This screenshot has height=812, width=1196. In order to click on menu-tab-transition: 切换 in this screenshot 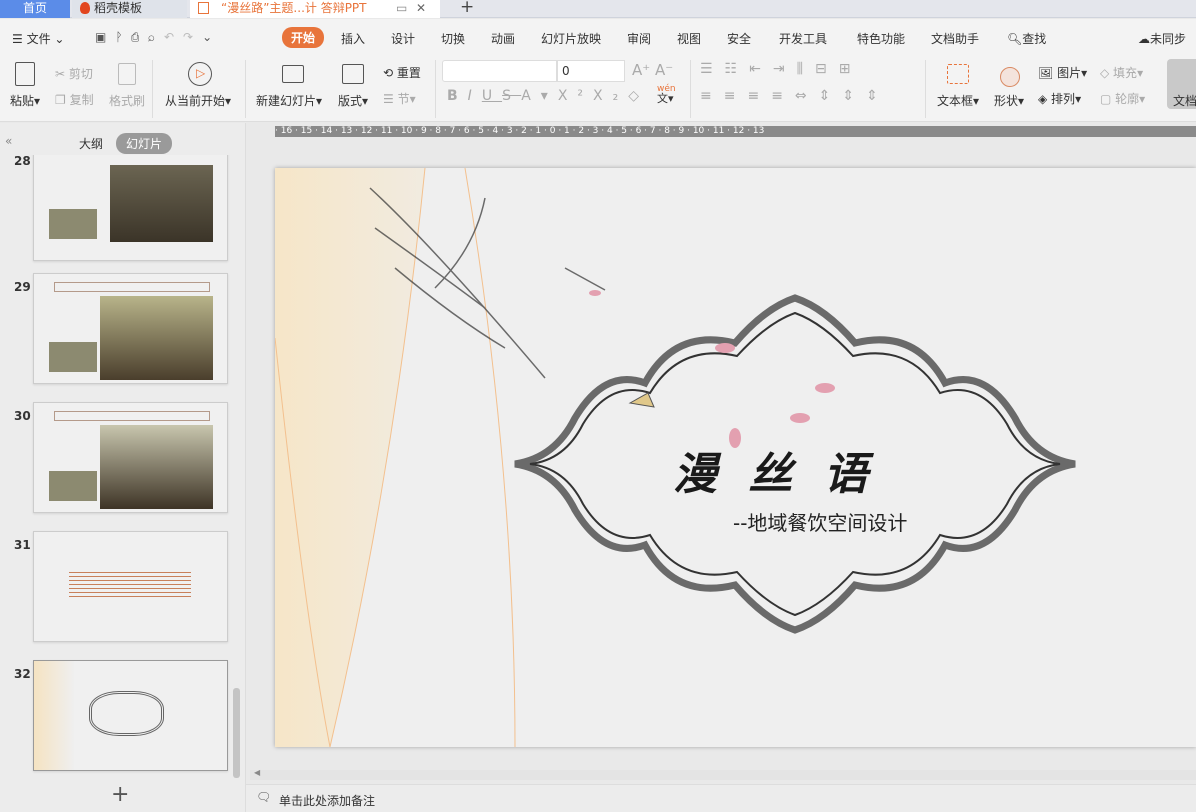, I will do `click(453, 38)`.